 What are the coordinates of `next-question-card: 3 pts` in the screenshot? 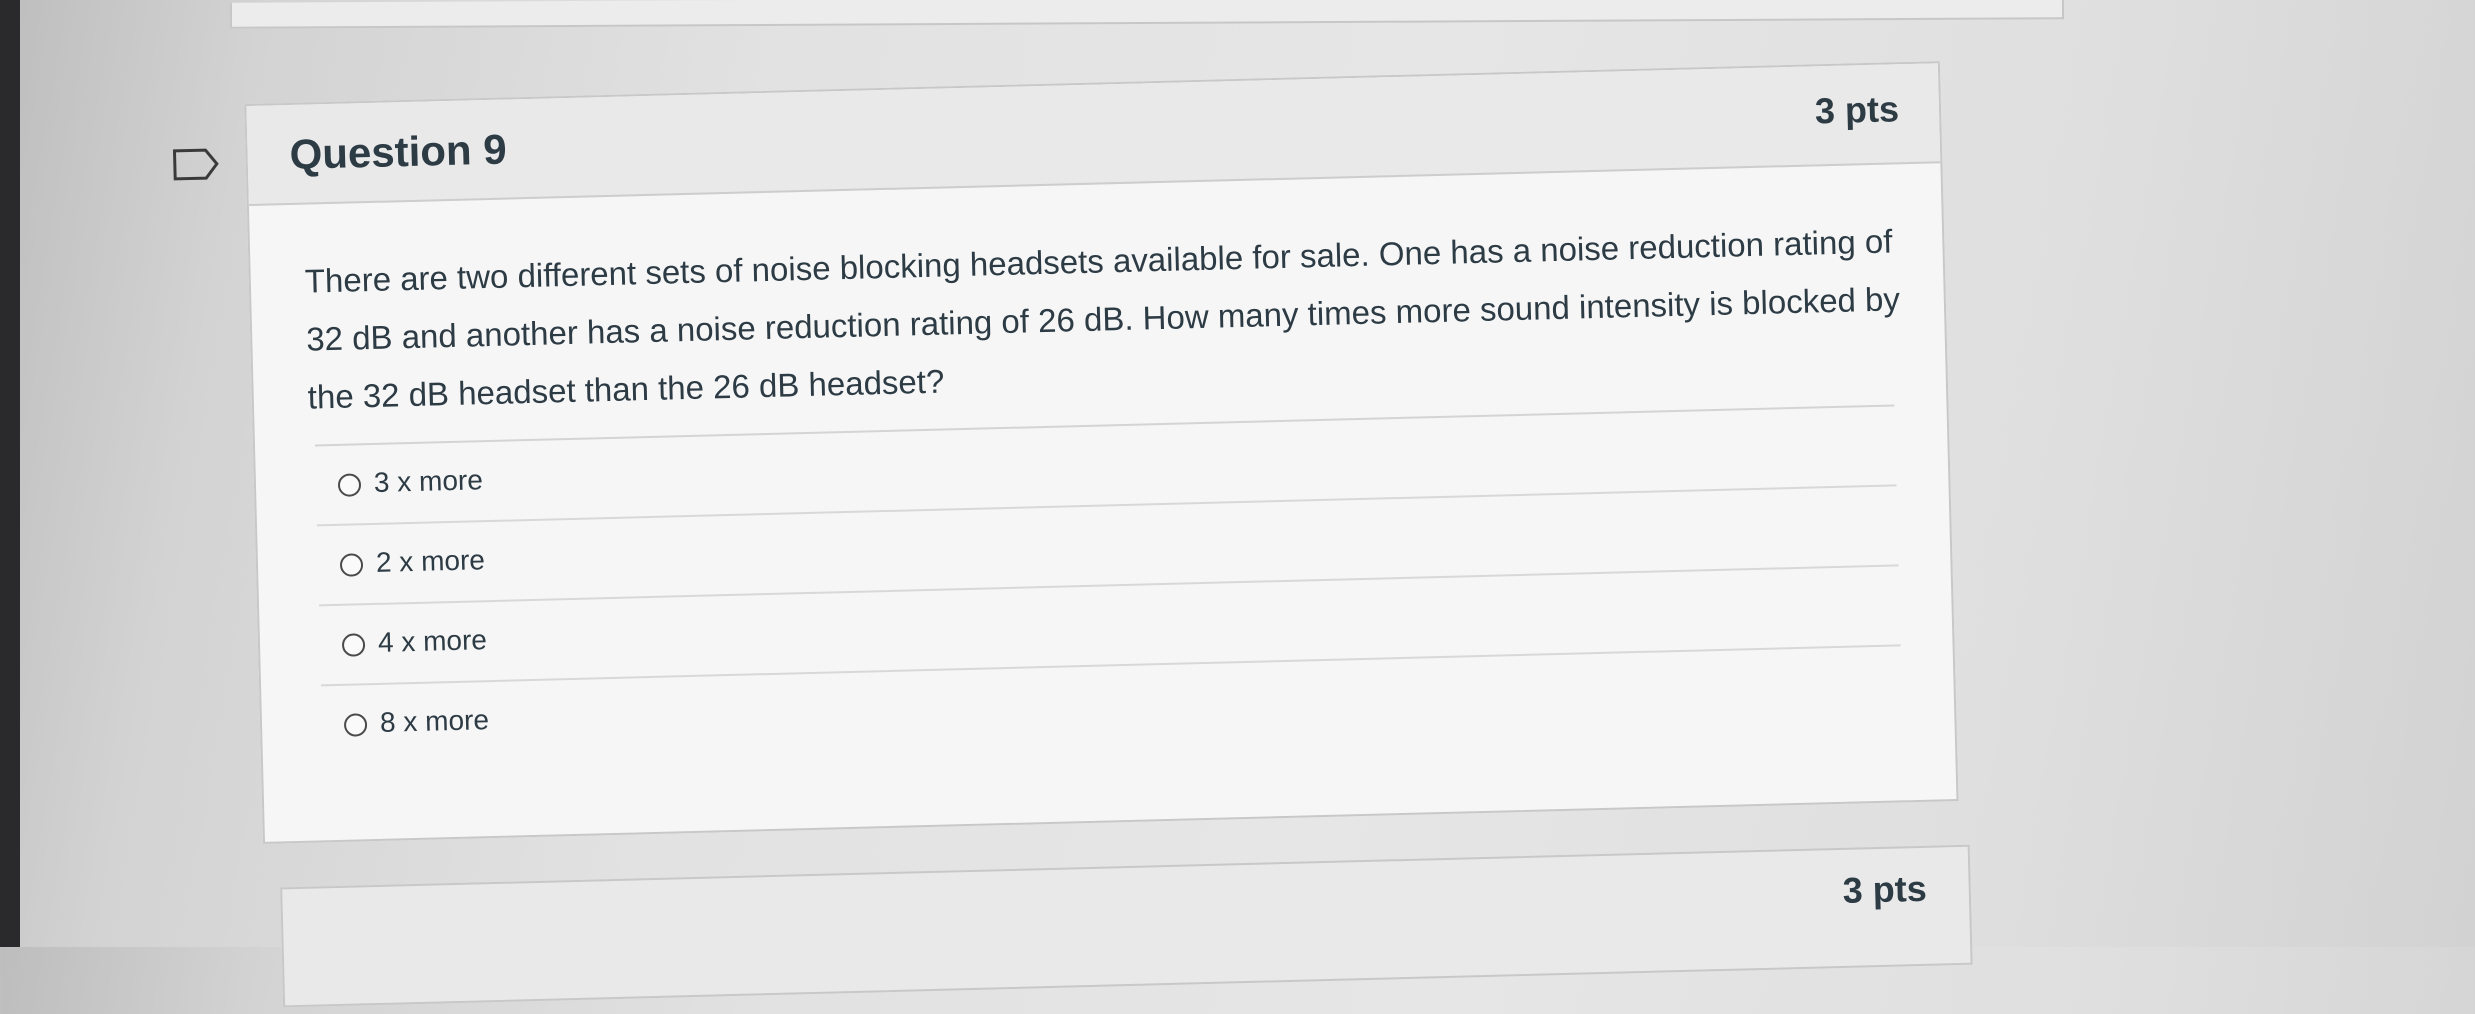 It's located at (1126, 926).